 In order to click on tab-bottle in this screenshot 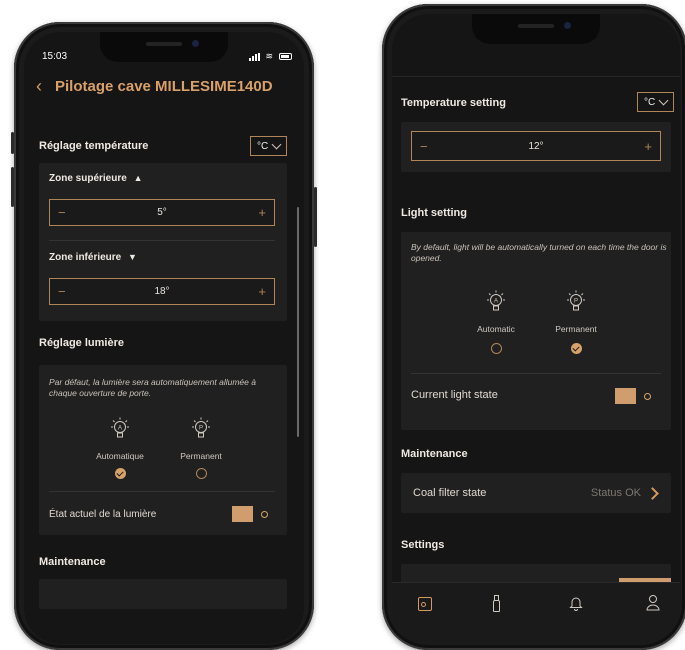, I will do `click(496, 603)`.